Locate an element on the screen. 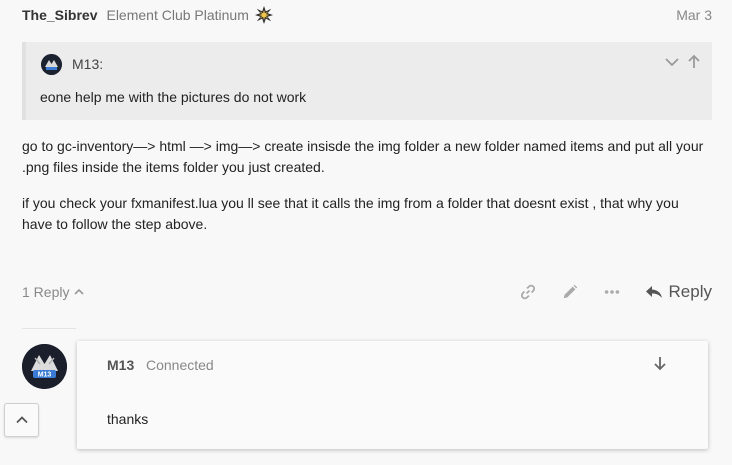 The height and width of the screenshot is (465, 732). reply-status: Connected is located at coordinates (180, 365).